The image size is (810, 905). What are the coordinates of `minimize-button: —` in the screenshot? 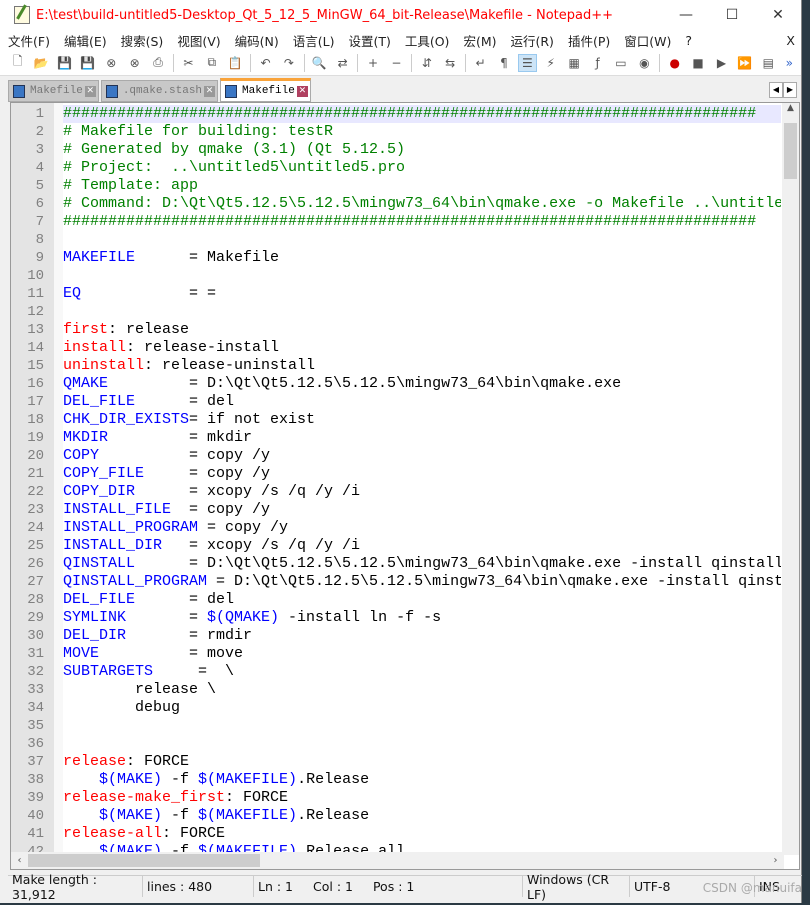 It's located at (686, 15).